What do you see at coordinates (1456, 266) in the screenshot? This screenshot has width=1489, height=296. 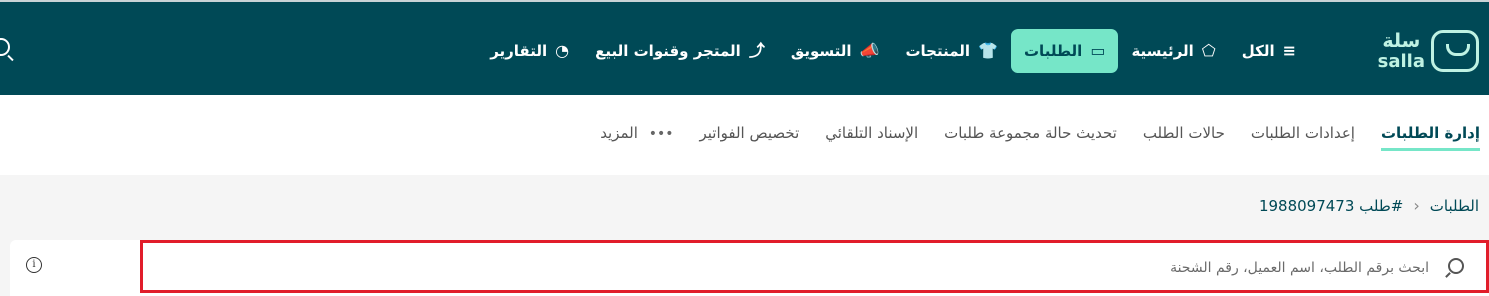 I see `search-icon` at bounding box center [1456, 266].